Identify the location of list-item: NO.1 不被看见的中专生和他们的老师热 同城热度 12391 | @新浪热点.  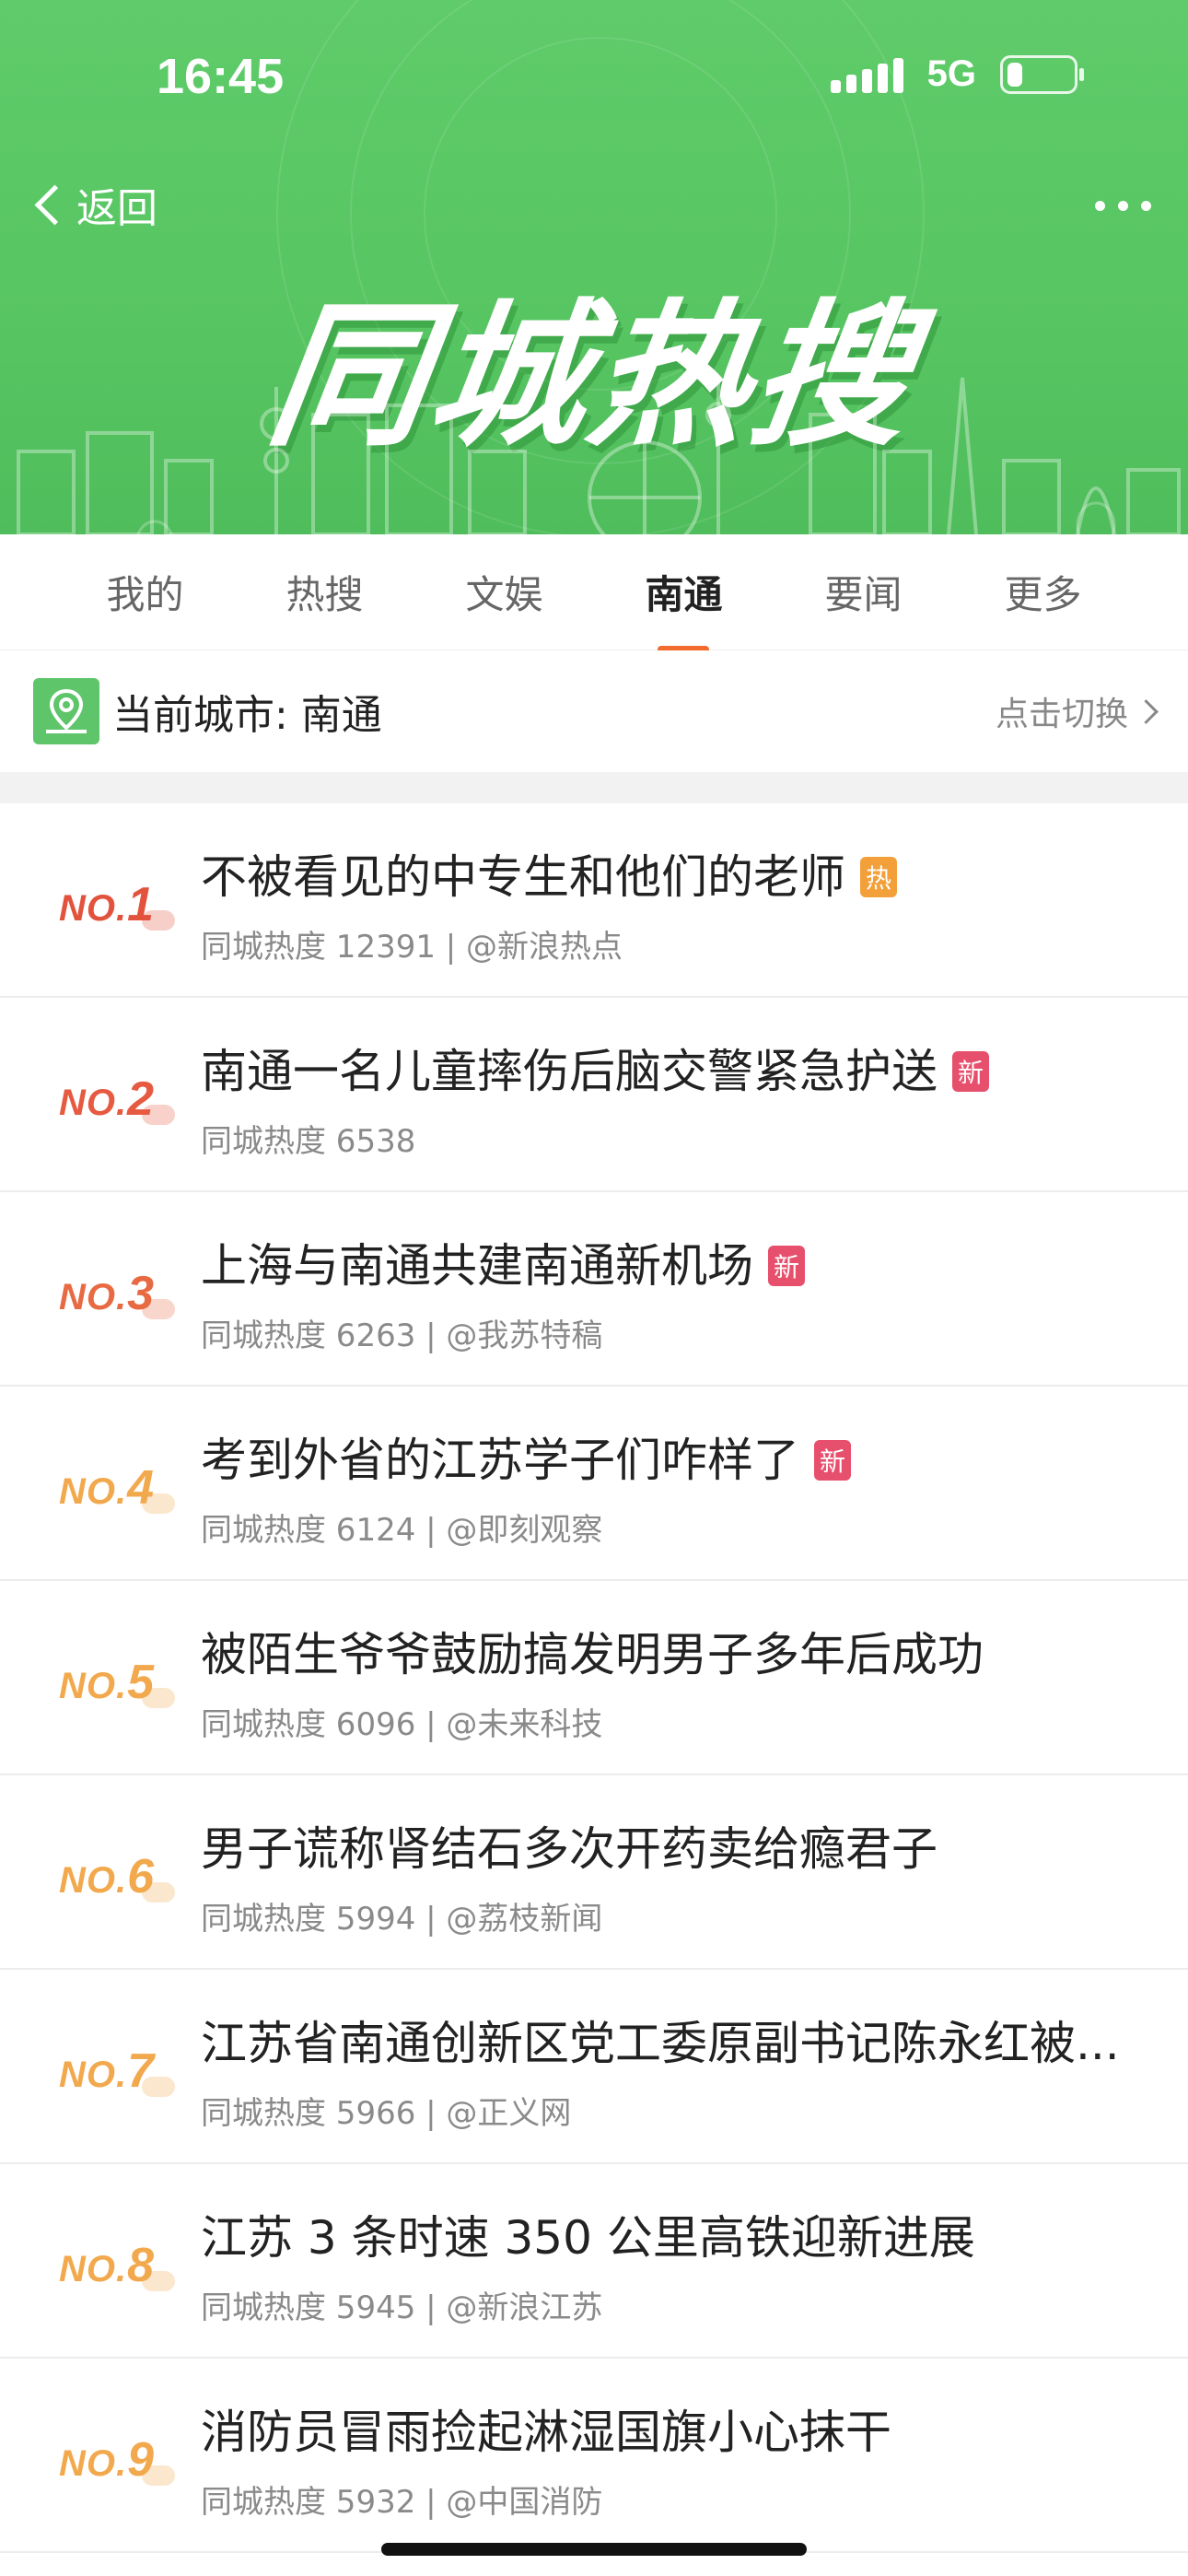
(594, 901).